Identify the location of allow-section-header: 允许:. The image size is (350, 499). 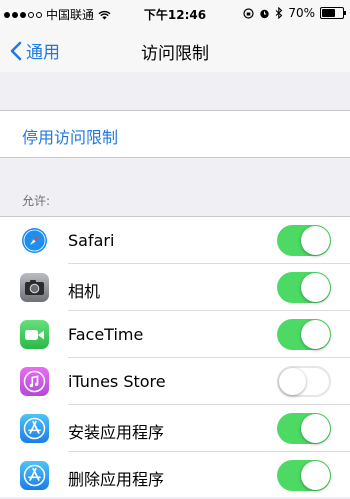
(36, 201).